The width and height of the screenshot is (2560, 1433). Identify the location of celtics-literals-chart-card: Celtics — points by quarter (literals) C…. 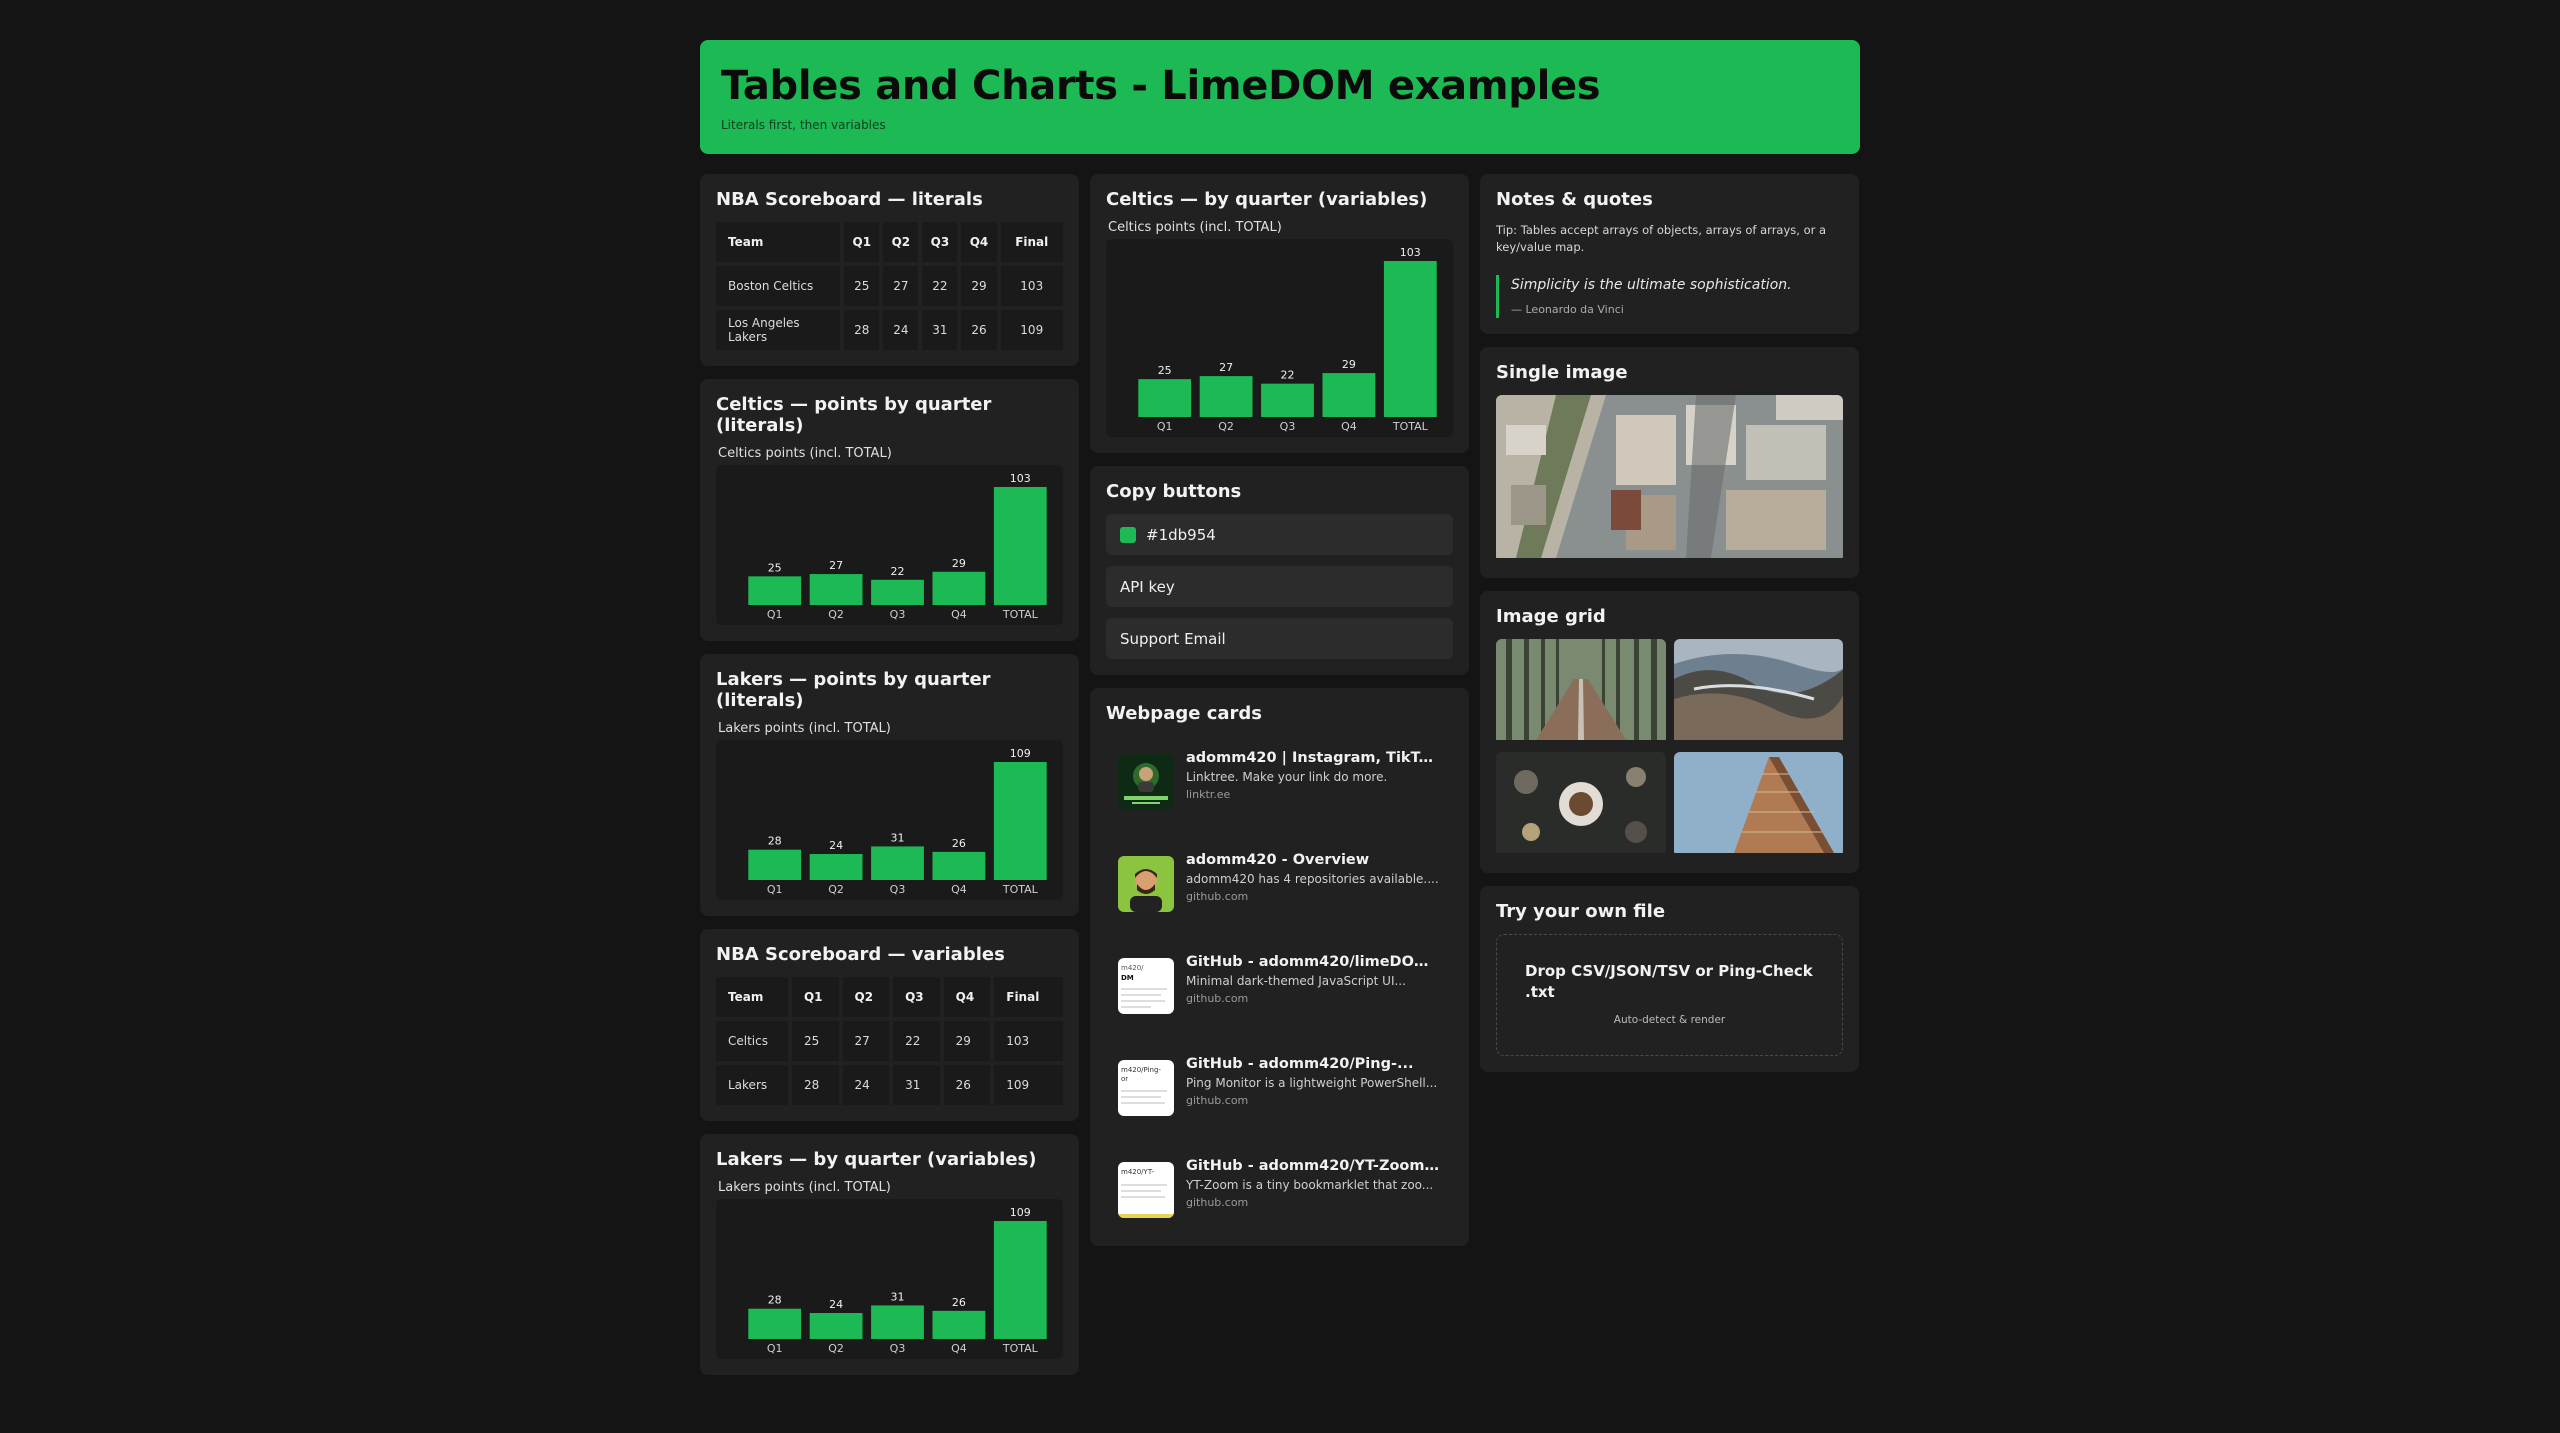
(889, 510).